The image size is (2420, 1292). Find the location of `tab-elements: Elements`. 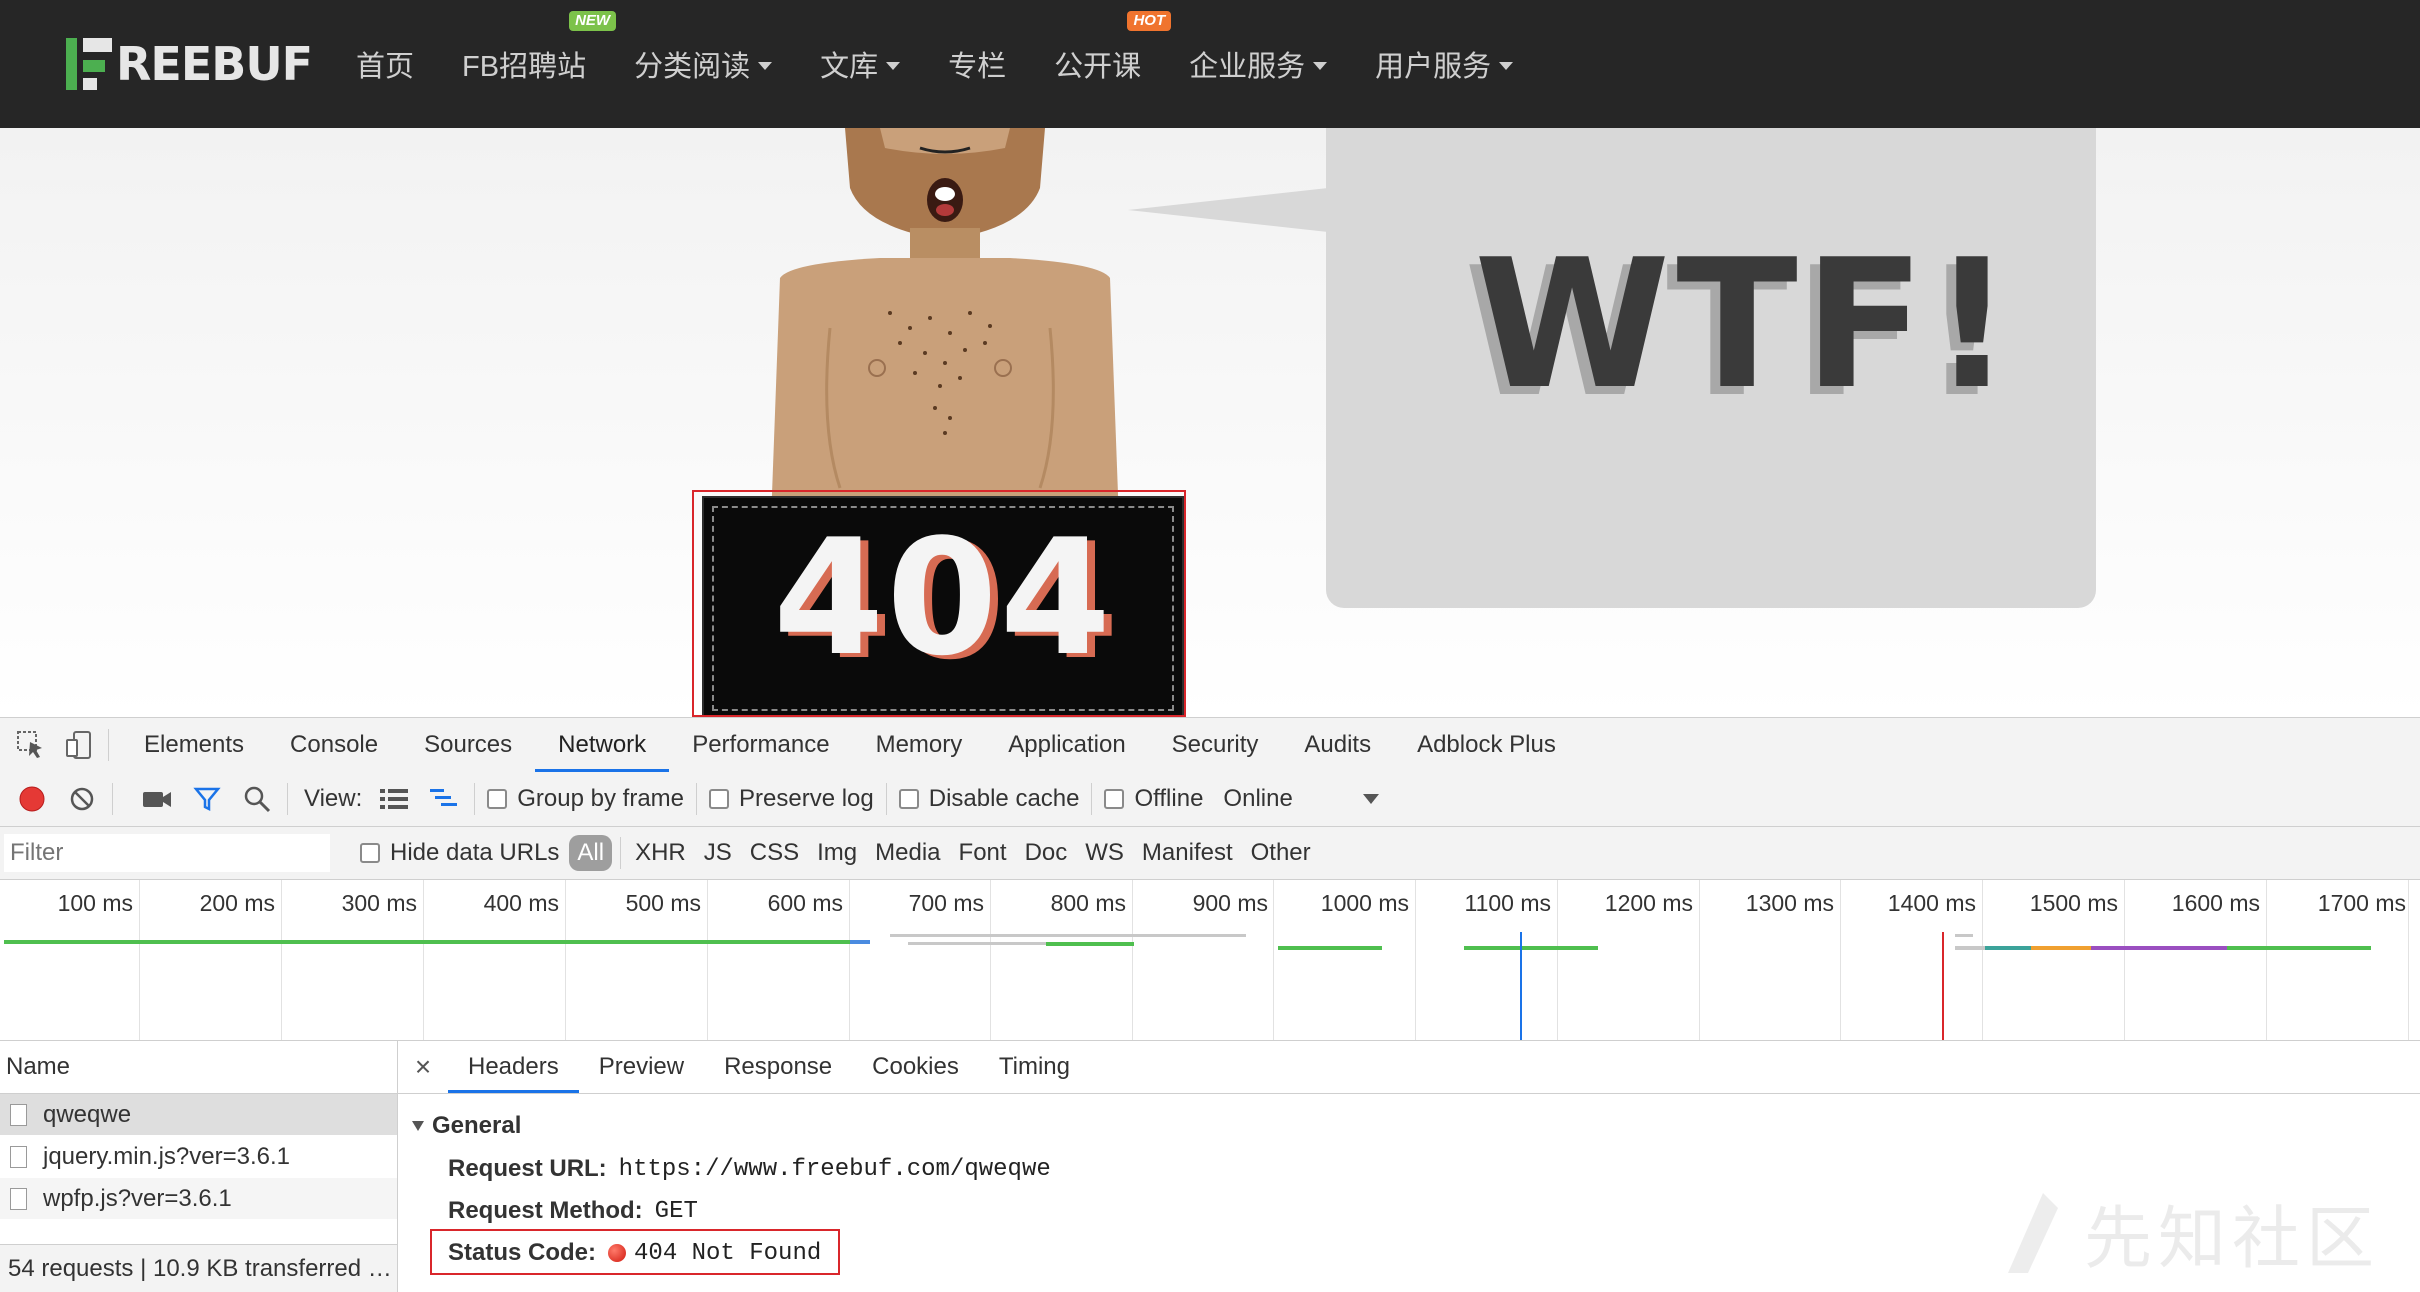

tab-elements: Elements is located at coordinates (194, 745).